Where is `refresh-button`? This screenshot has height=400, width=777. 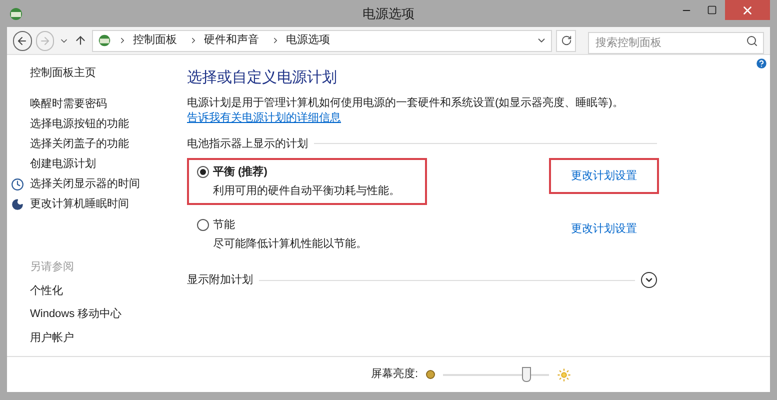 refresh-button is located at coordinates (566, 41).